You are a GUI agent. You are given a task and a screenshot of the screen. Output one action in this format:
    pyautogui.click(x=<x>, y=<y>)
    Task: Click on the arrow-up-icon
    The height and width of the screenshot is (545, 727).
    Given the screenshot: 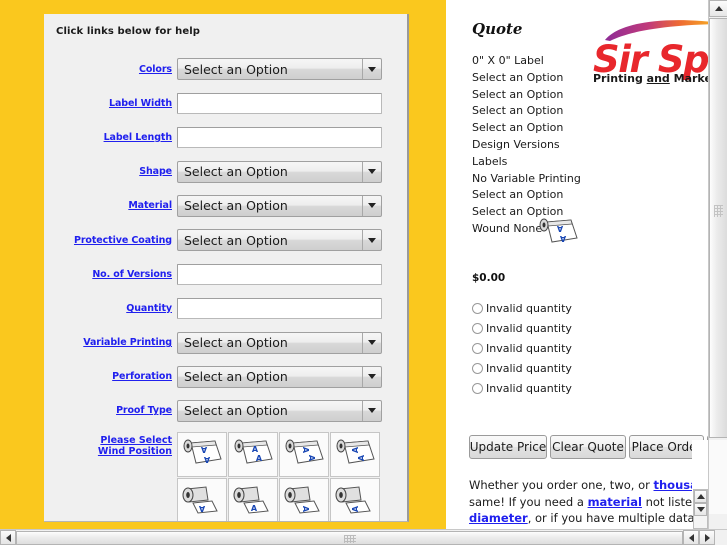 What is the action you would take?
    pyautogui.click(x=718, y=8)
    